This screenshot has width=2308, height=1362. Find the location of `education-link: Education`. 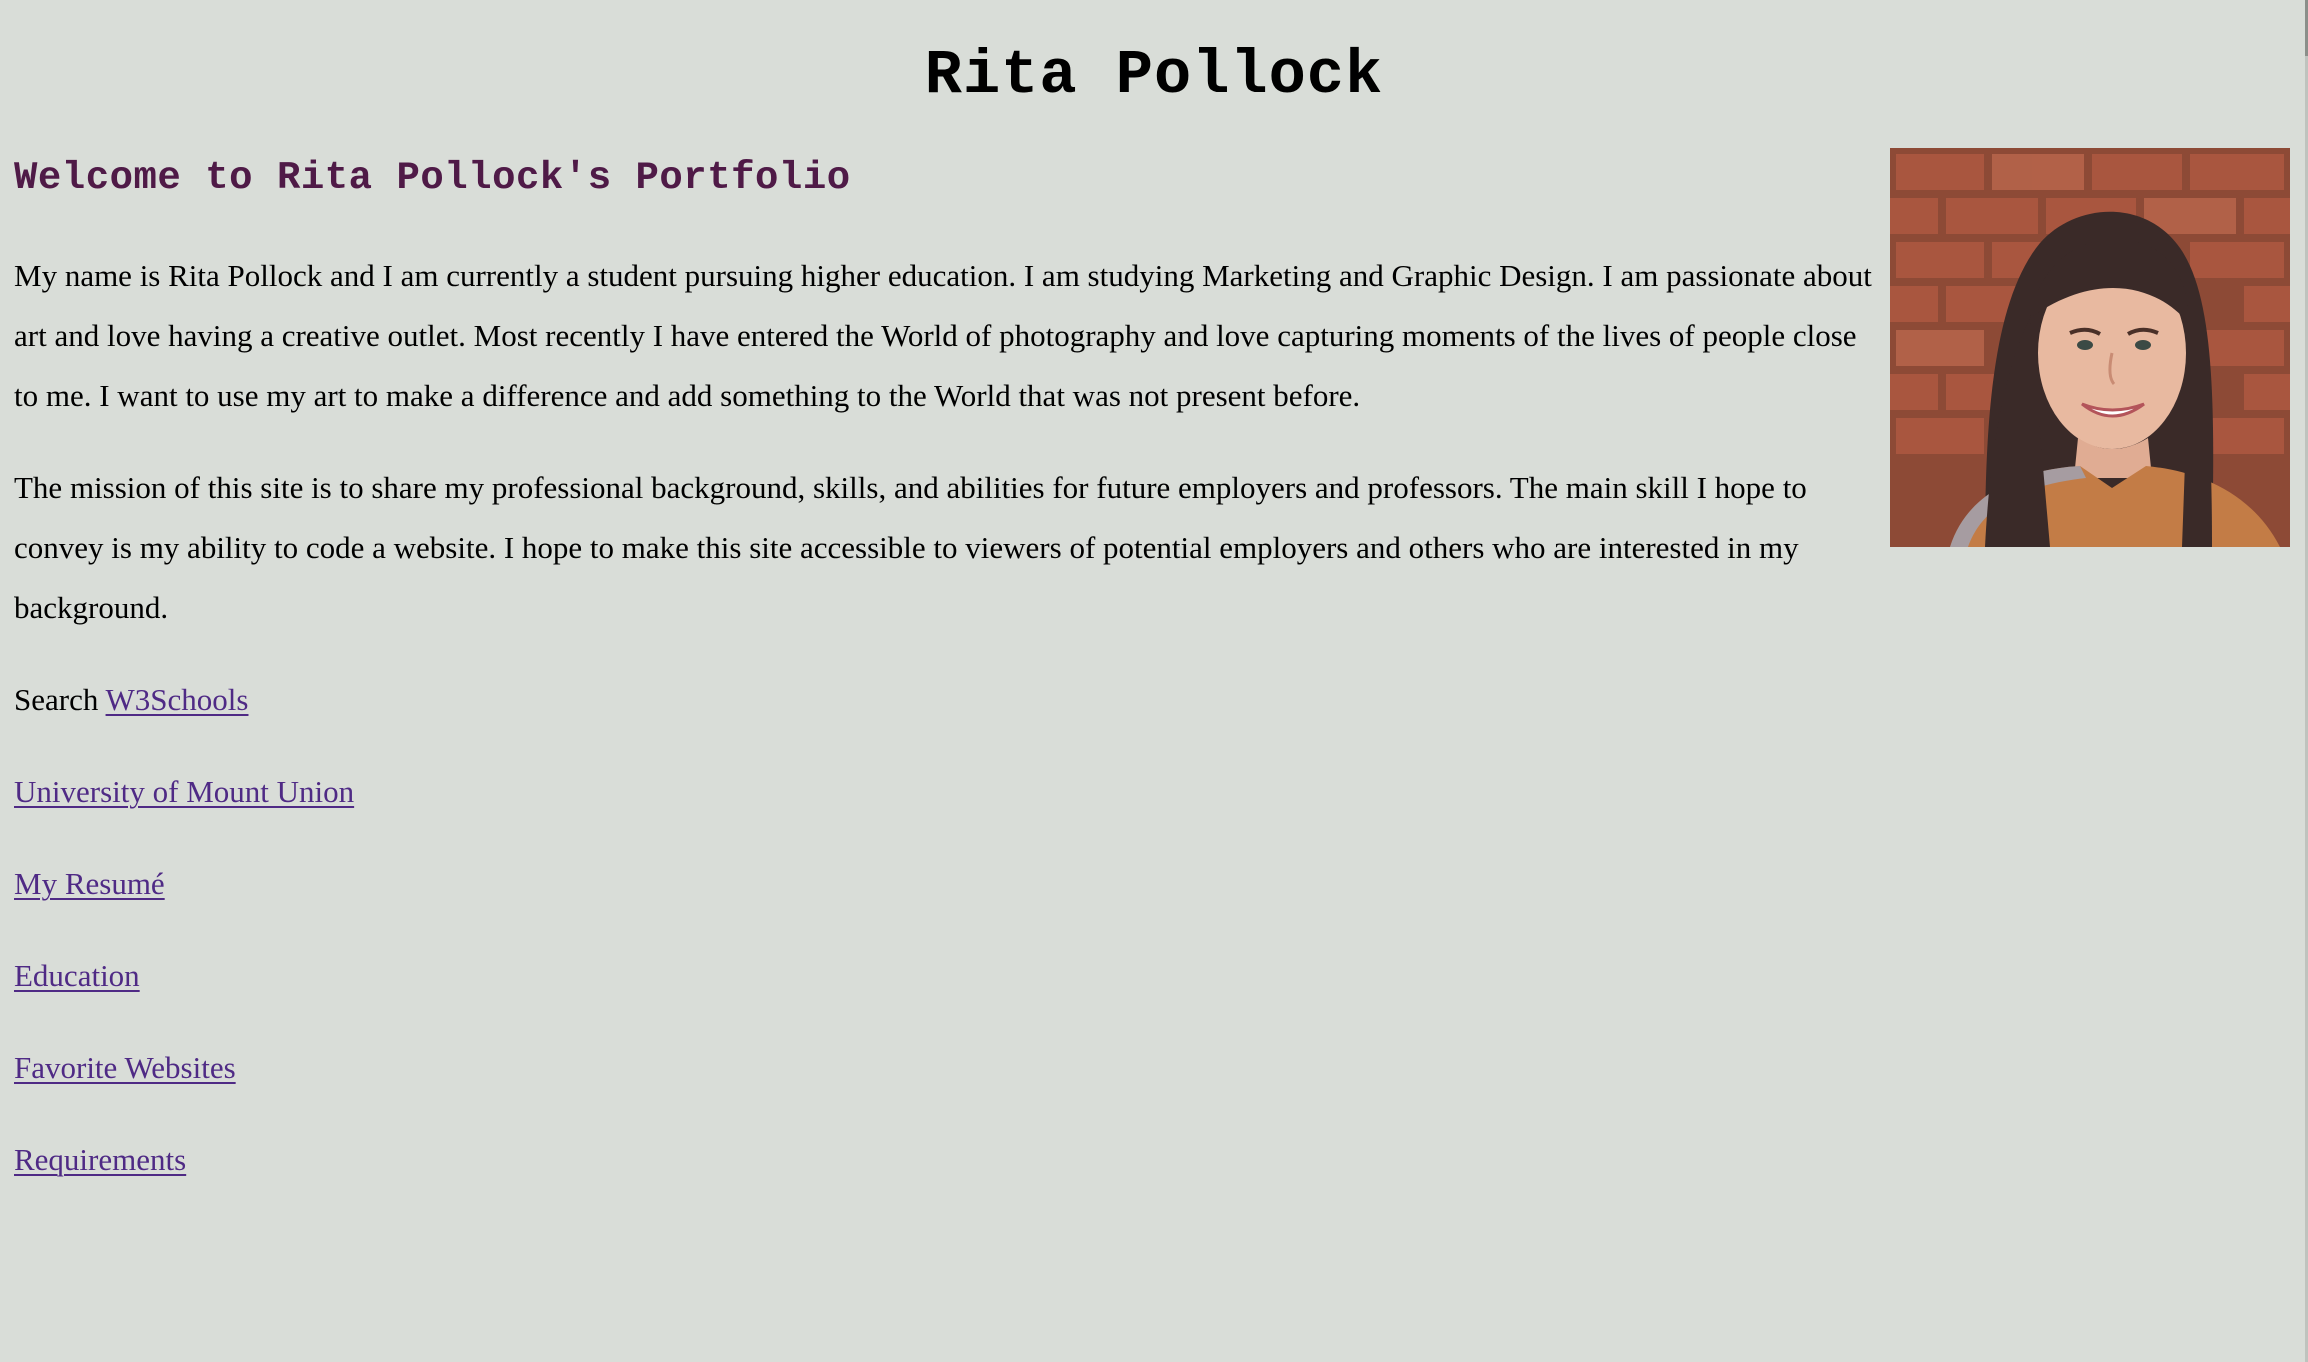

education-link: Education is located at coordinates (77, 975).